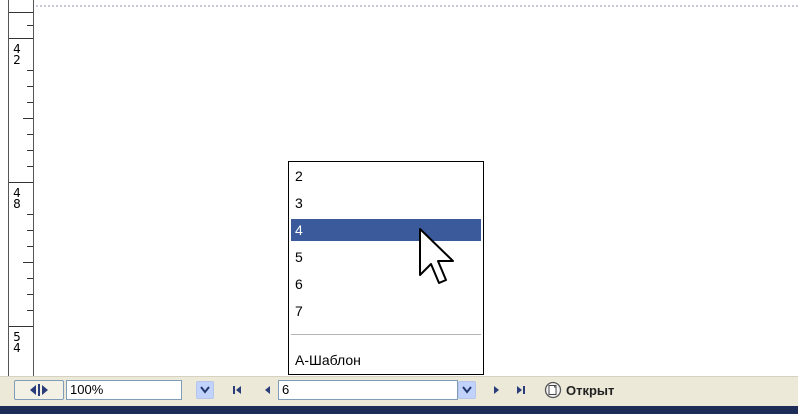 The width and height of the screenshot is (798, 414). I want to click on status-bar: 100% 6 Открыт, so click(399, 391).